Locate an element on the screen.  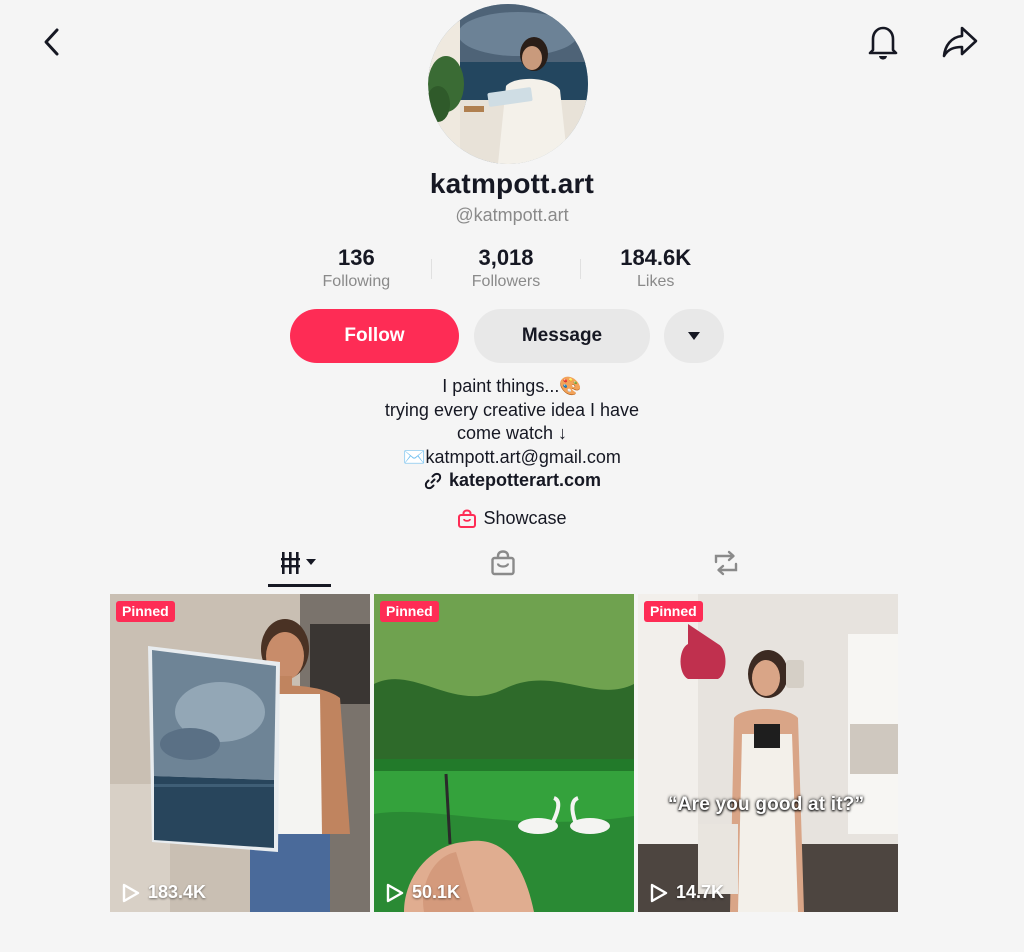
link-icon is located at coordinates (433, 480).